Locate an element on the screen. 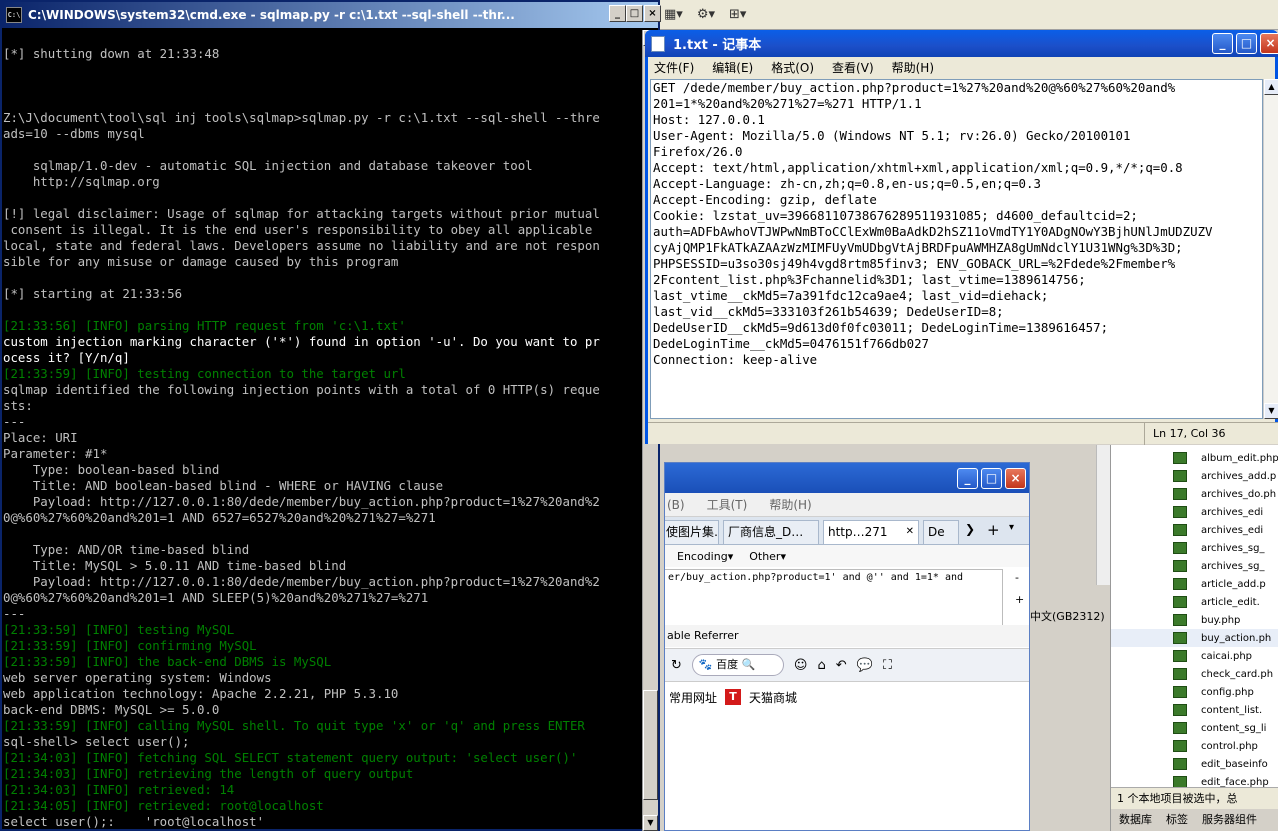 Image resolution: width=1278 pixels, height=831 pixels. file-item: control.php is located at coordinates (1194, 746).